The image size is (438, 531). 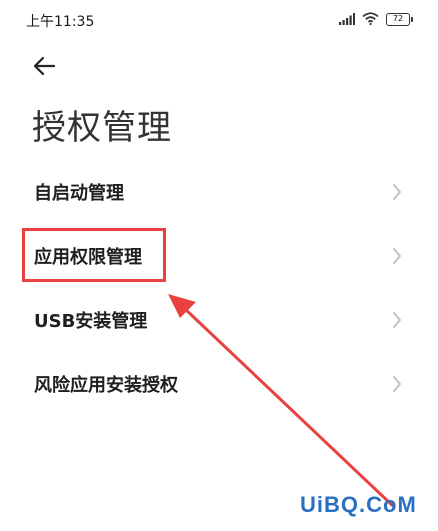 I want to click on arrow-left-icon, so click(x=44, y=66).